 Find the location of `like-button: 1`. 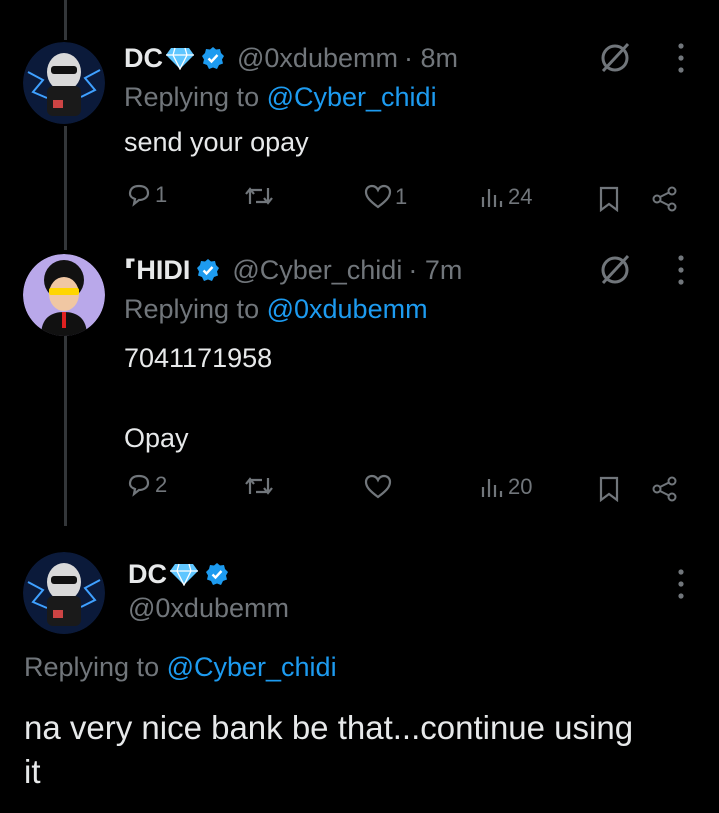

like-button: 1 is located at coordinates (385, 197).